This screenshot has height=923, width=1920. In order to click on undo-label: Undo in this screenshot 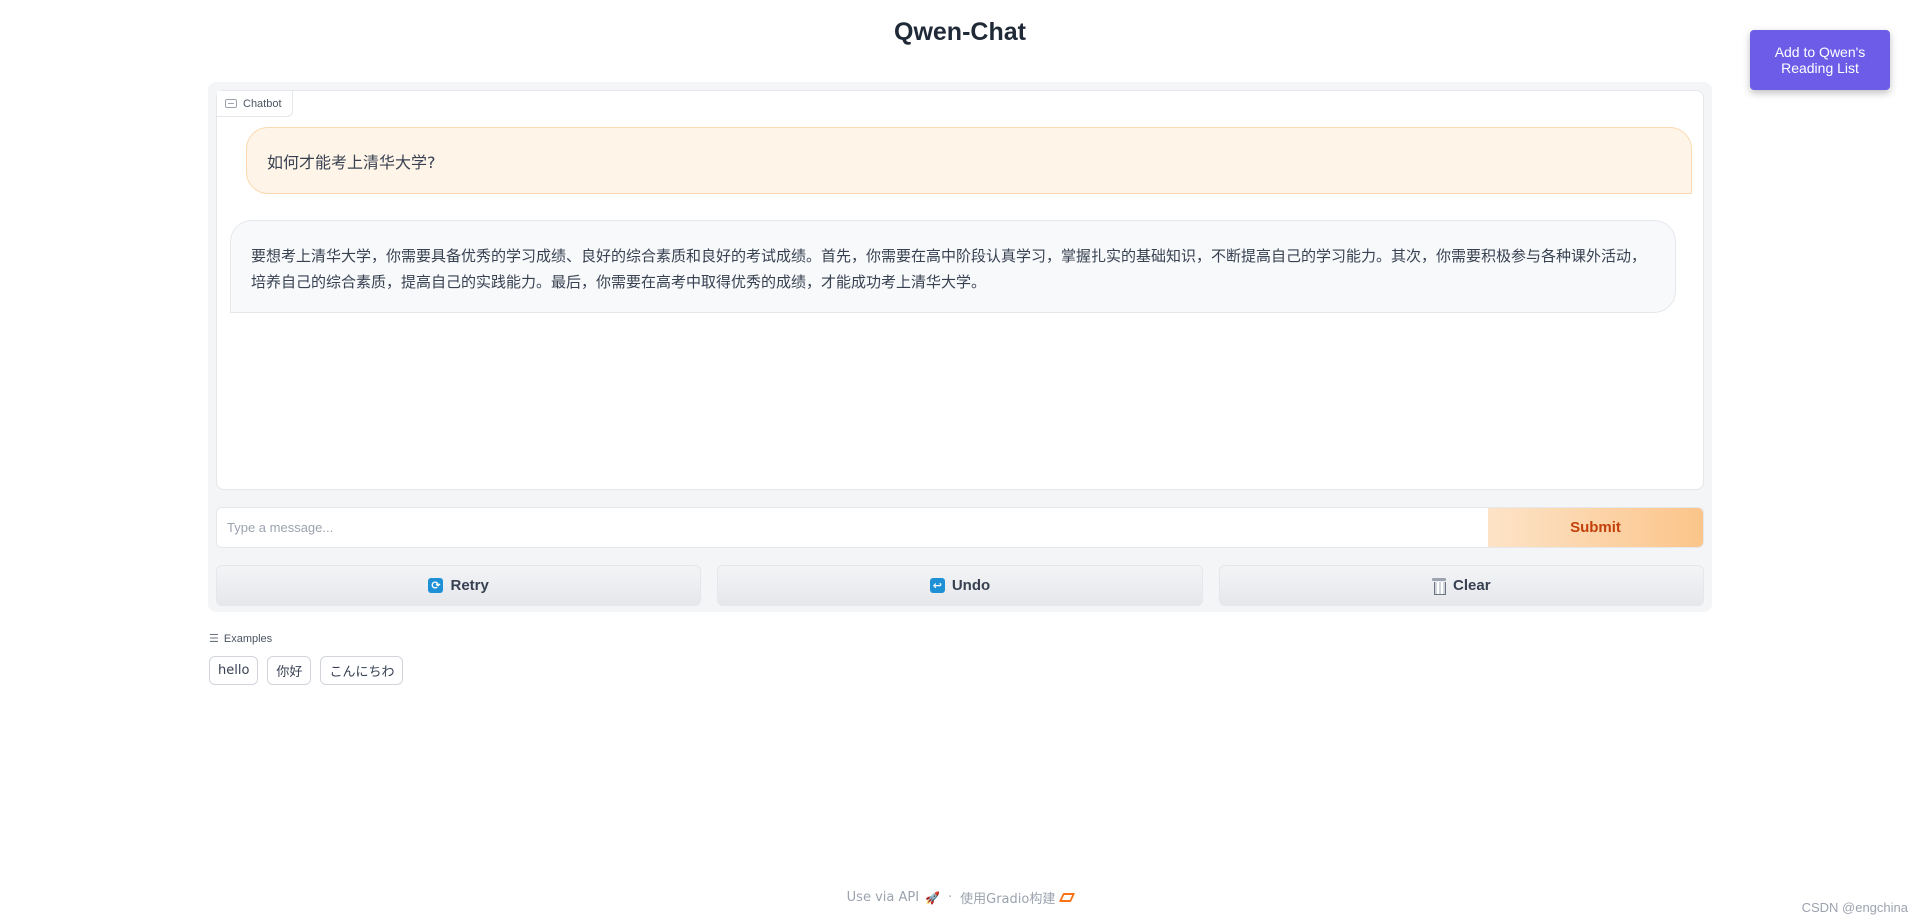, I will do `click(971, 585)`.